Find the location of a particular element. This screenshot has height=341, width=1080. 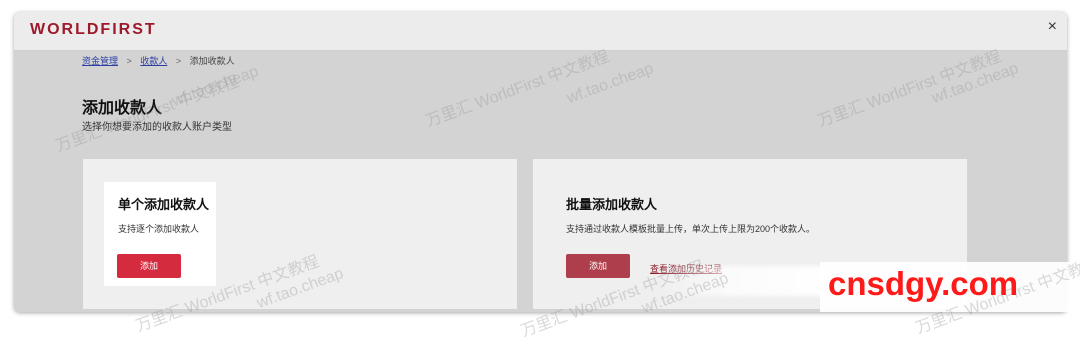

single-add-button: 添加 is located at coordinates (149, 266).